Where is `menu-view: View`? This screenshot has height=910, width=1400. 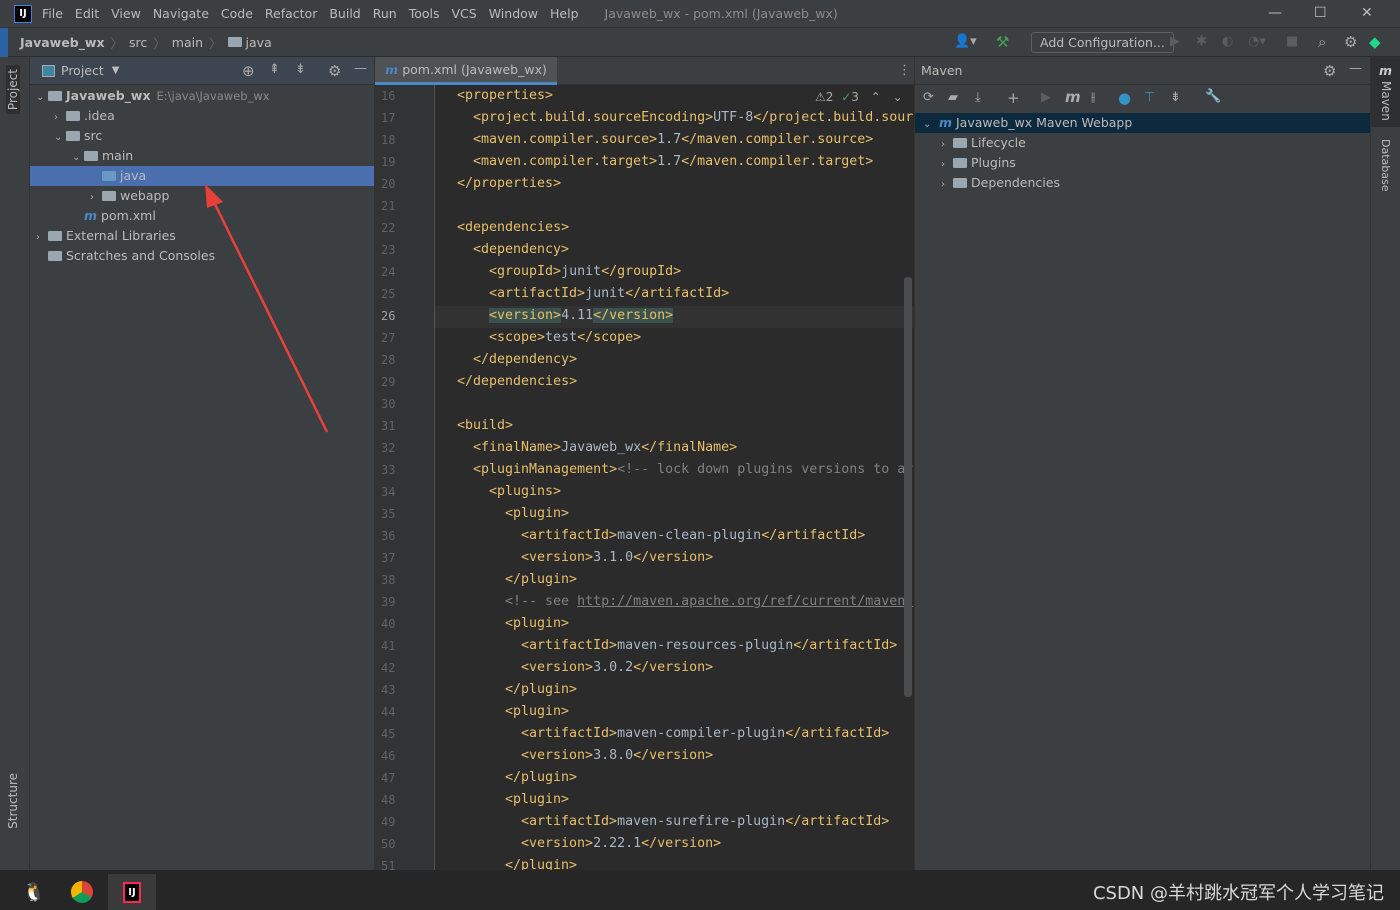 menu-view: View is located at coordinates (126, 13).